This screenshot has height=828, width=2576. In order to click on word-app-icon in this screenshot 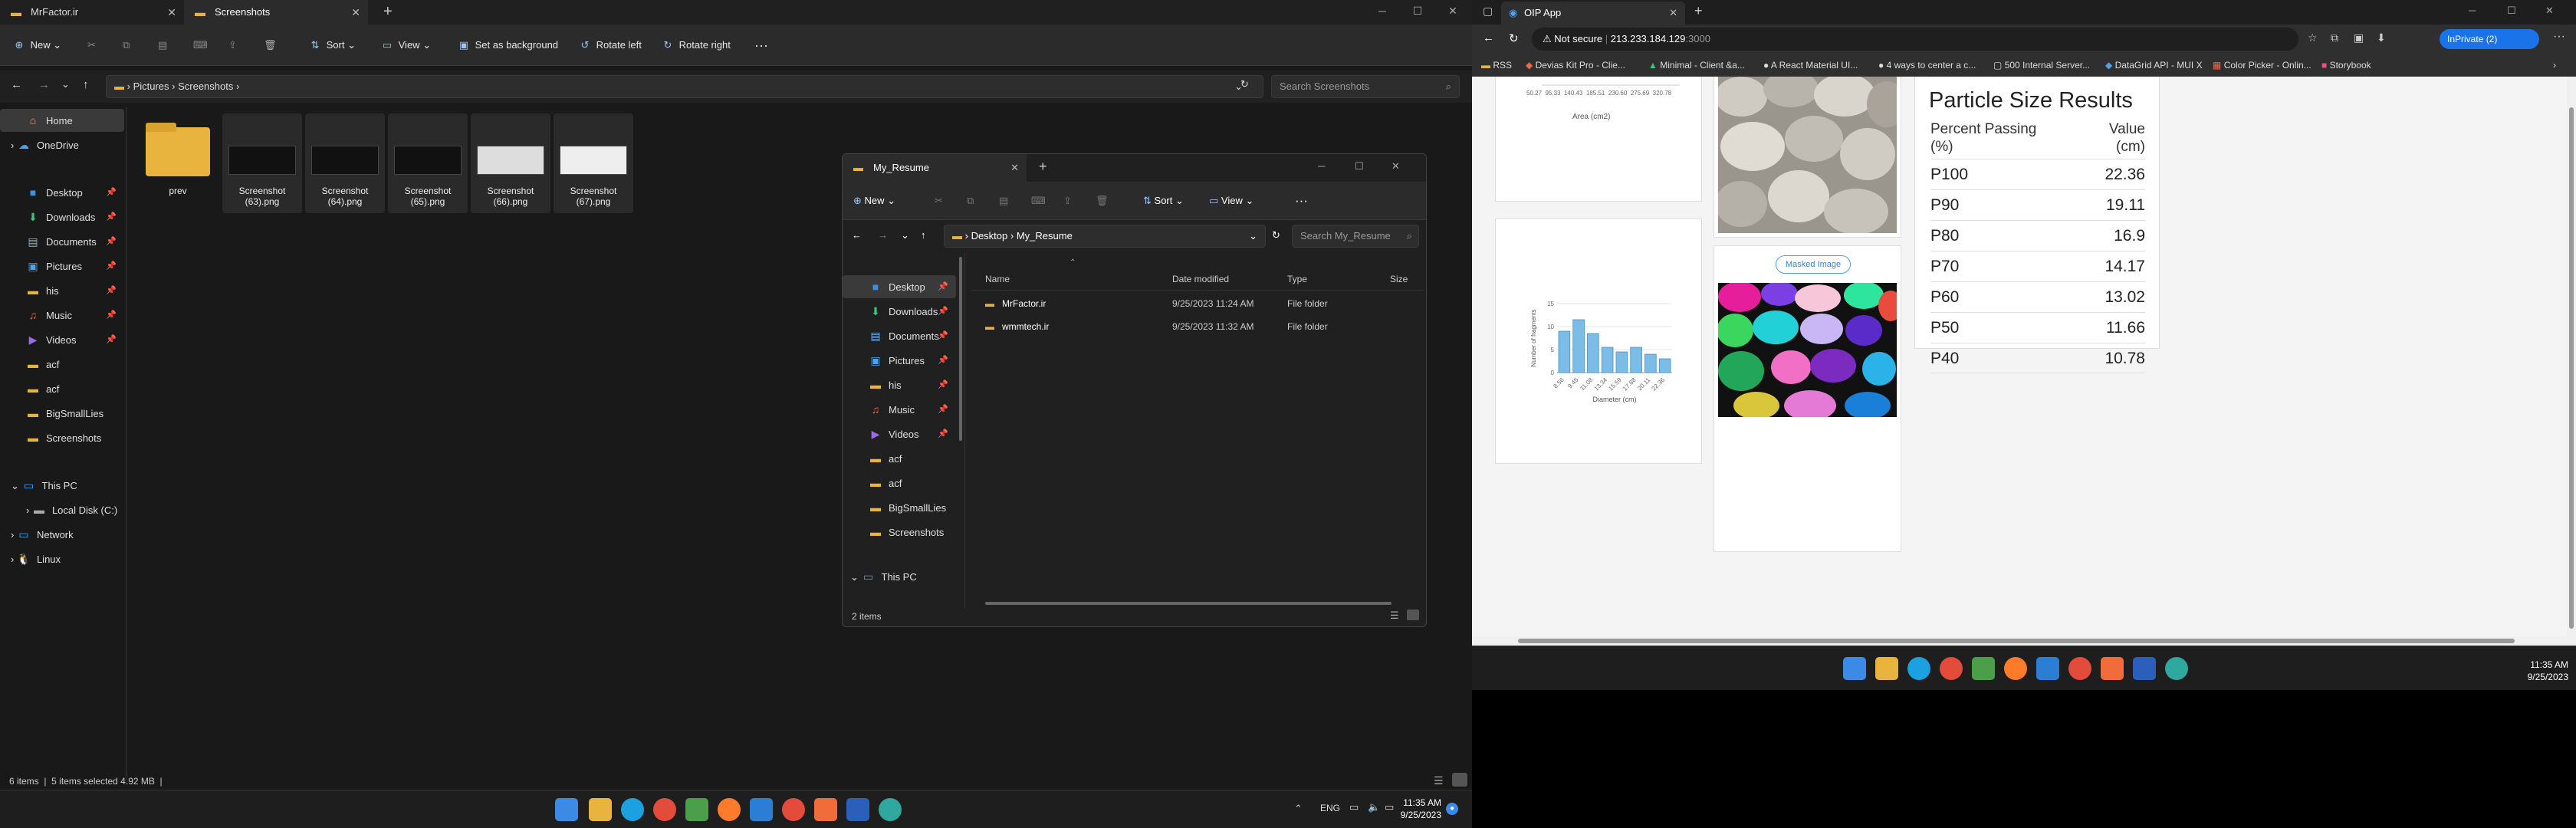, I will do `click(2145, 669)`.